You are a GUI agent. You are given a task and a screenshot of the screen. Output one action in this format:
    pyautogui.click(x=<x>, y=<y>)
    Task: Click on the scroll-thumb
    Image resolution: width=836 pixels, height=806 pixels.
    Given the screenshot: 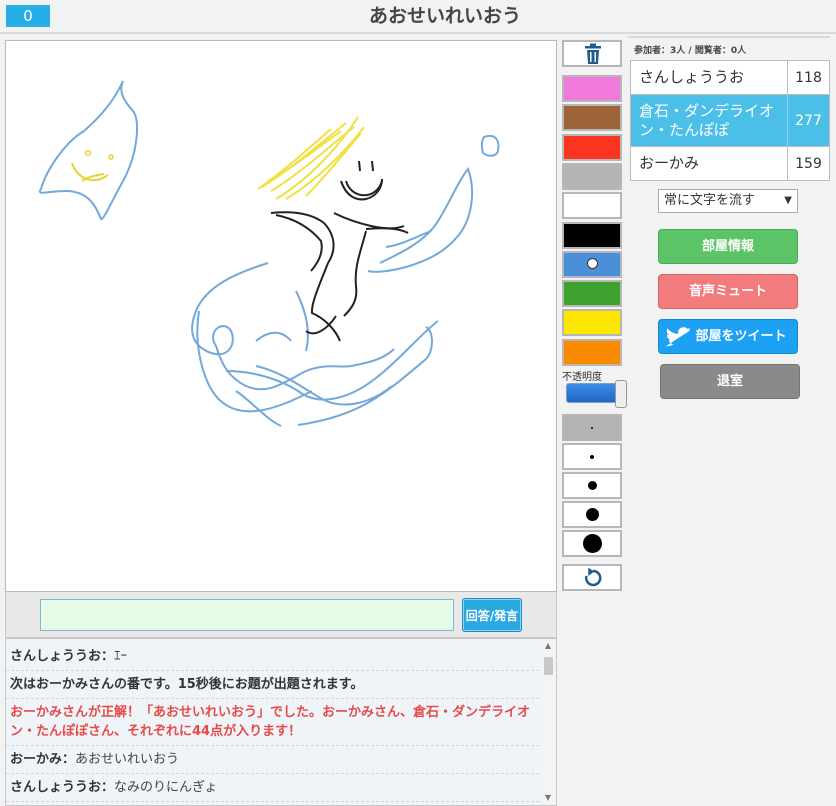 What is the action you would take?
    pyautogui.click(x=548, y=666)
    